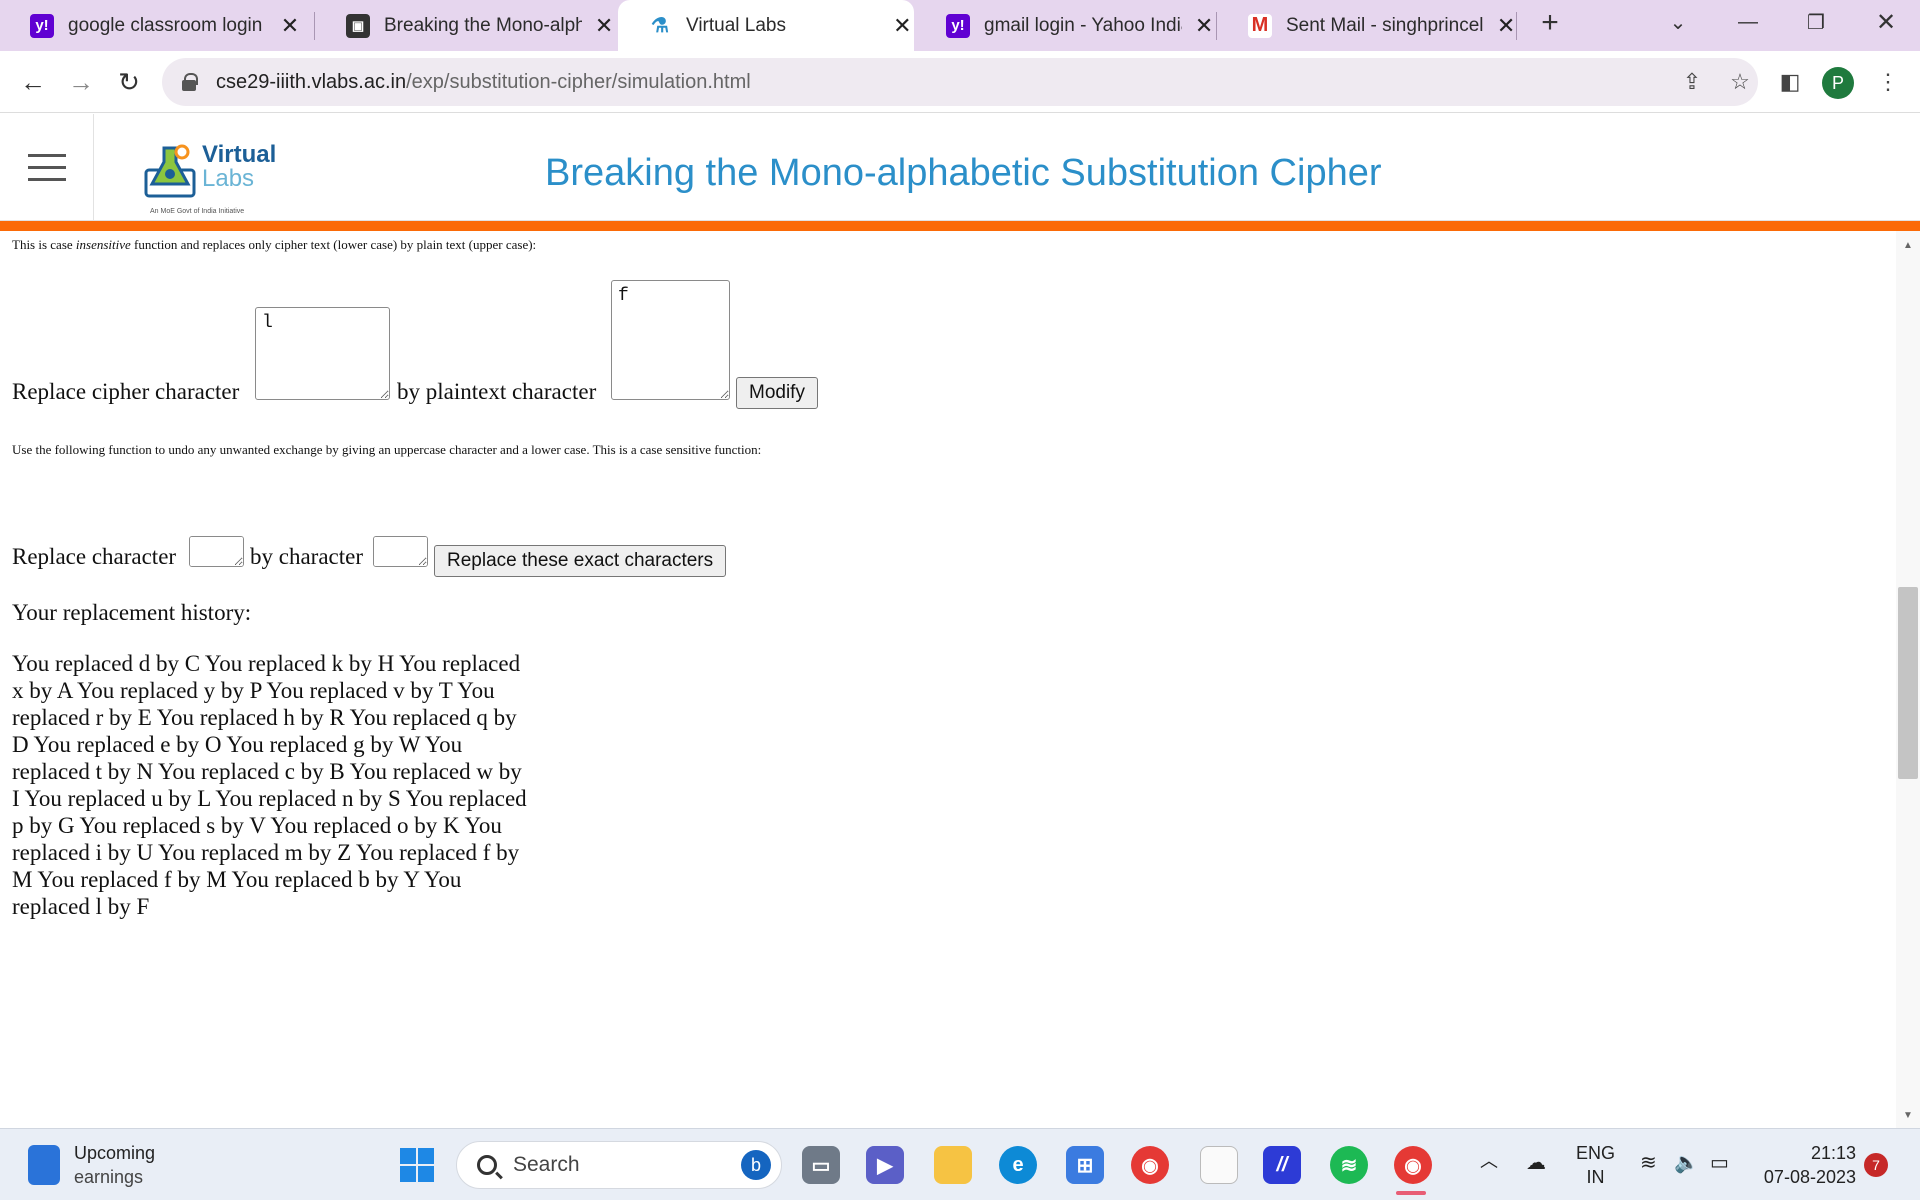 The image size is (1920, 1200). What do you see at coordinates (1413, 1165) in the screenshot?
I see `chrome-profile-icon: ◉` at bounding box center [1413, 1165].